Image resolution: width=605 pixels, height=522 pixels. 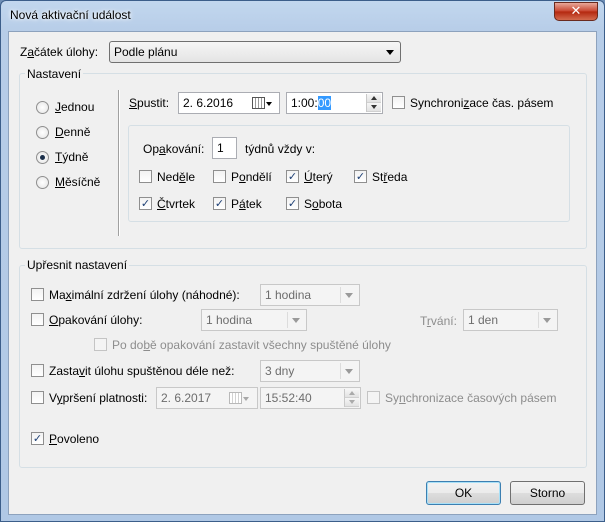 What do you see at coordinates (98, 398) in the screenshot?
I see `expire-label: Vypršení platnosti:` at bounding box center [98, 398].